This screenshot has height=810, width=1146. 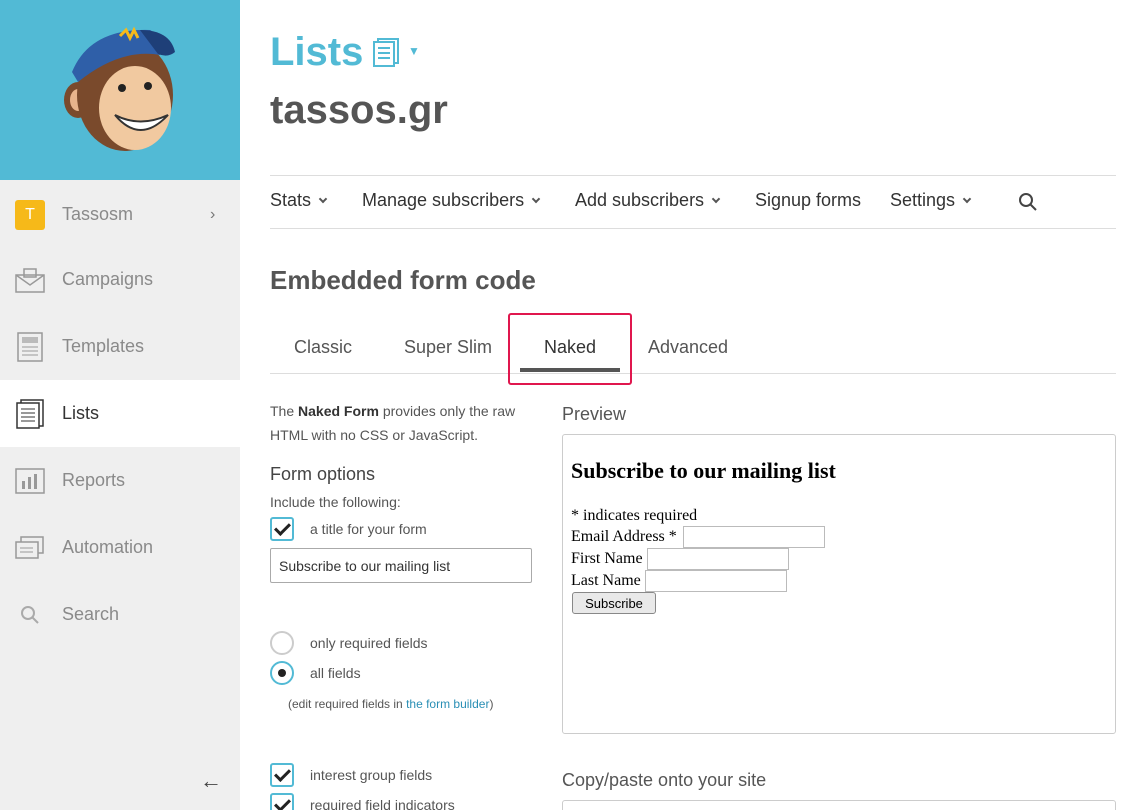 What do you see at coordinates (30, 615) in the screenshot?
I see `search-icon` at bounding box center [30, 615].